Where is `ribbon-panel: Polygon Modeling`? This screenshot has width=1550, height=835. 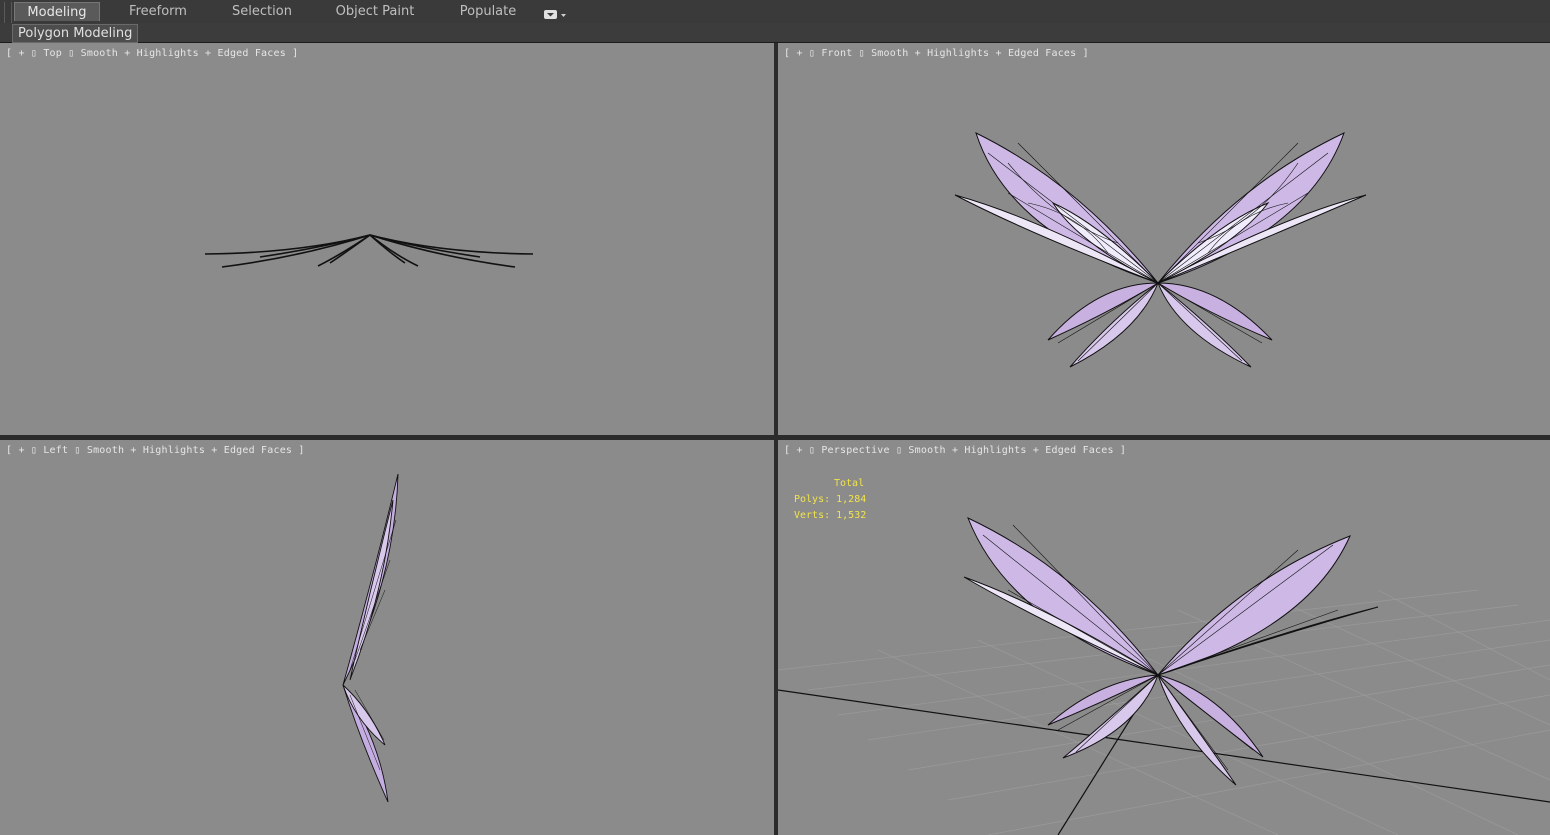 ribbon-panel: Polygon Modeling is located at coordinates (775, 33).